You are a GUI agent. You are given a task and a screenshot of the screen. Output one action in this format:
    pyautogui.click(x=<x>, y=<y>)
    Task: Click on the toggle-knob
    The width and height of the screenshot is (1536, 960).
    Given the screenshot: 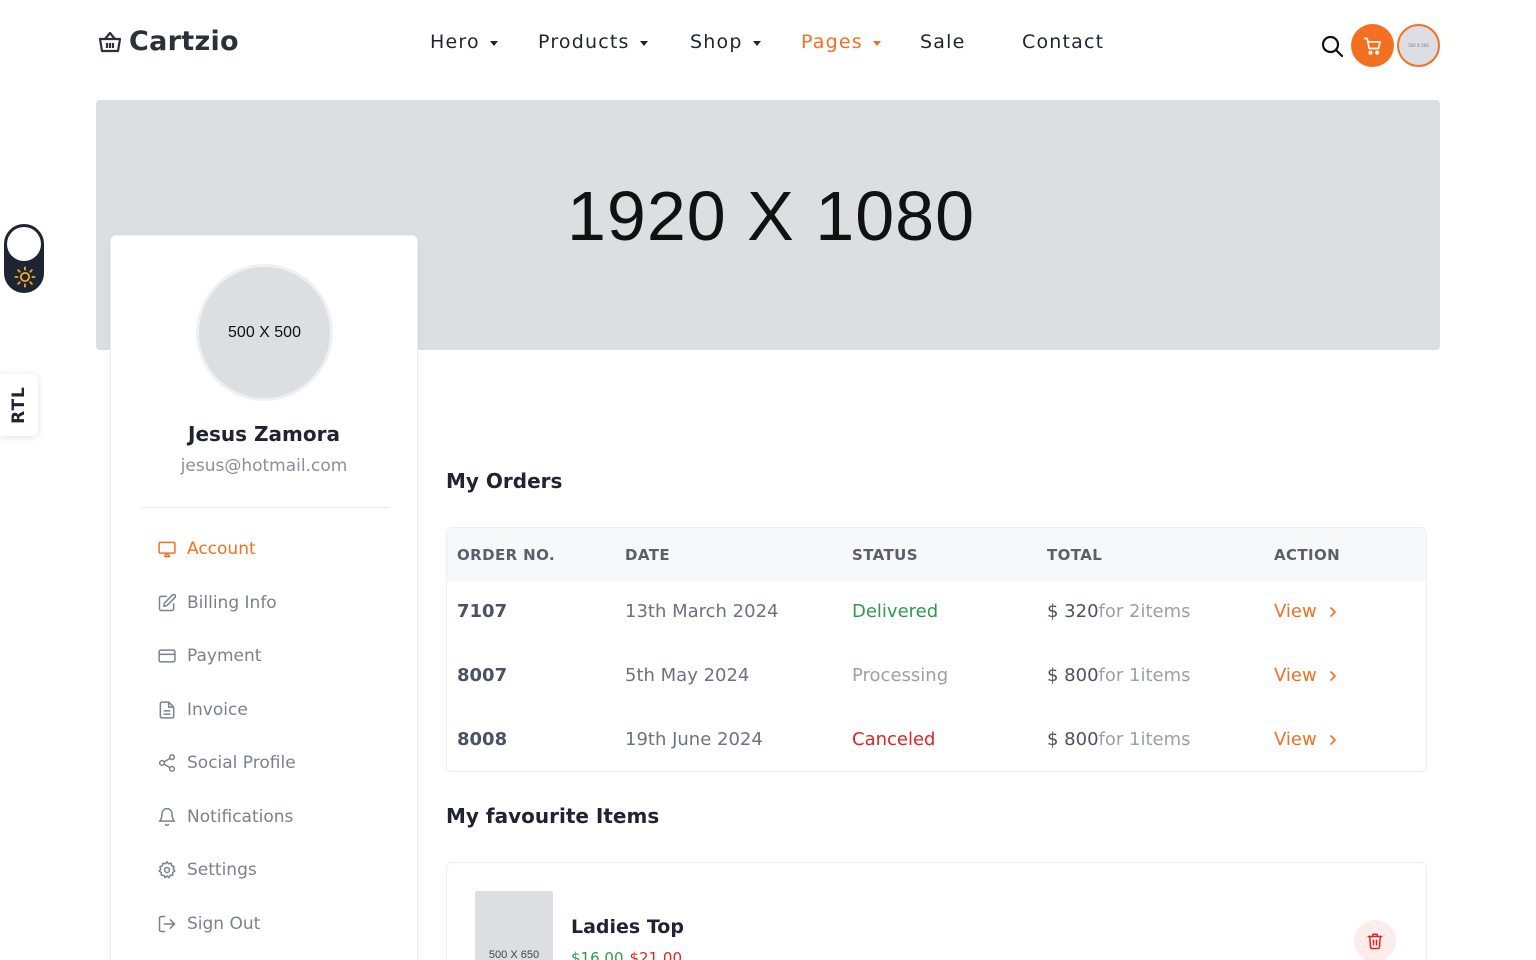 What is the action you would take?
    pyautogui.click(x=24, y=244)
    